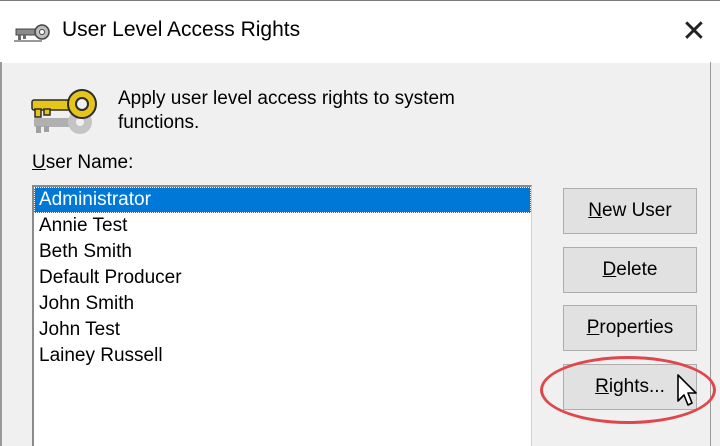 This screenshot has height=446, width=720. What do you see at coordinates (637, 269) in the screenshot?
I see `delete-label: elete` at bounding box center [637, 269].